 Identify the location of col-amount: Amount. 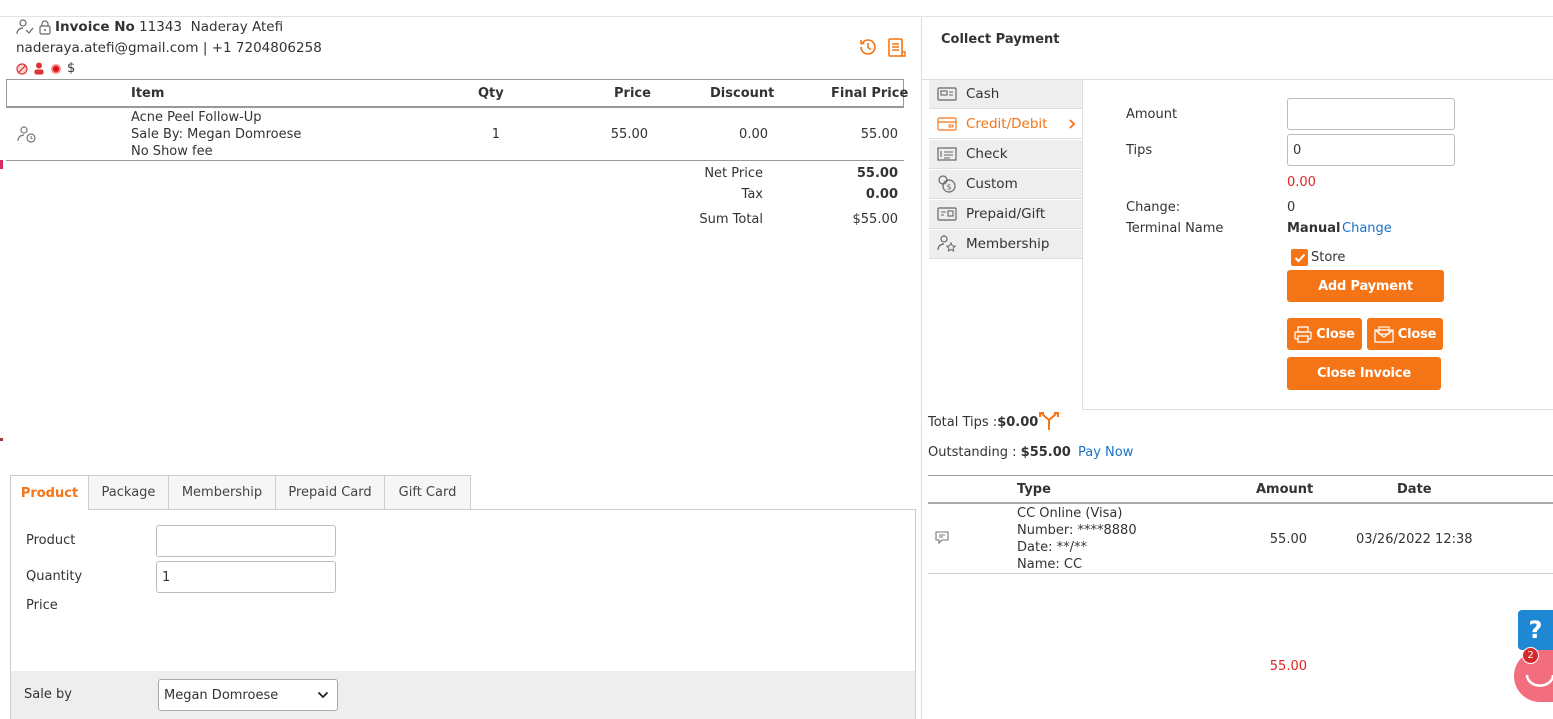
(1285, 489).